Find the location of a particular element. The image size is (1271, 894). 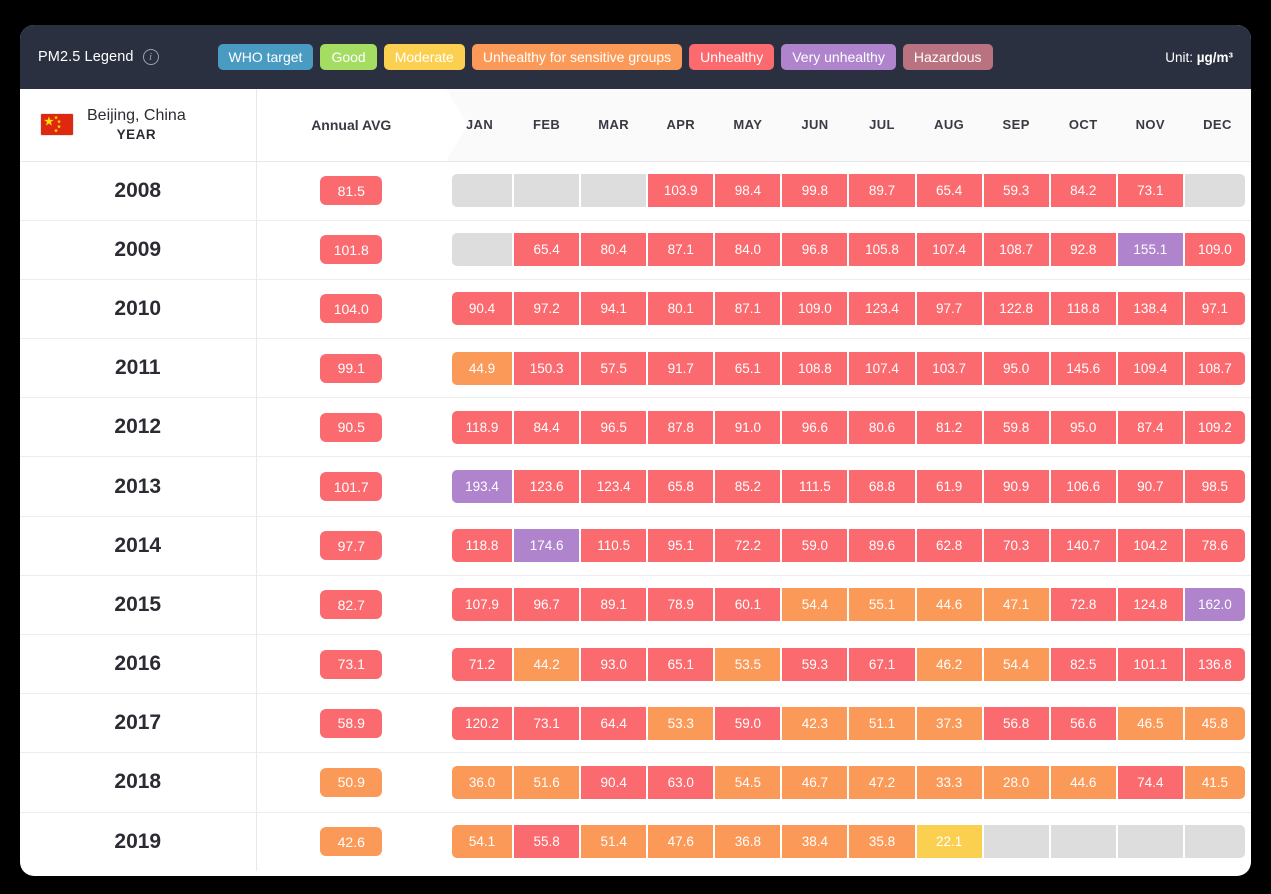

month-value: 80.6 is located at coordinates (882, 427).